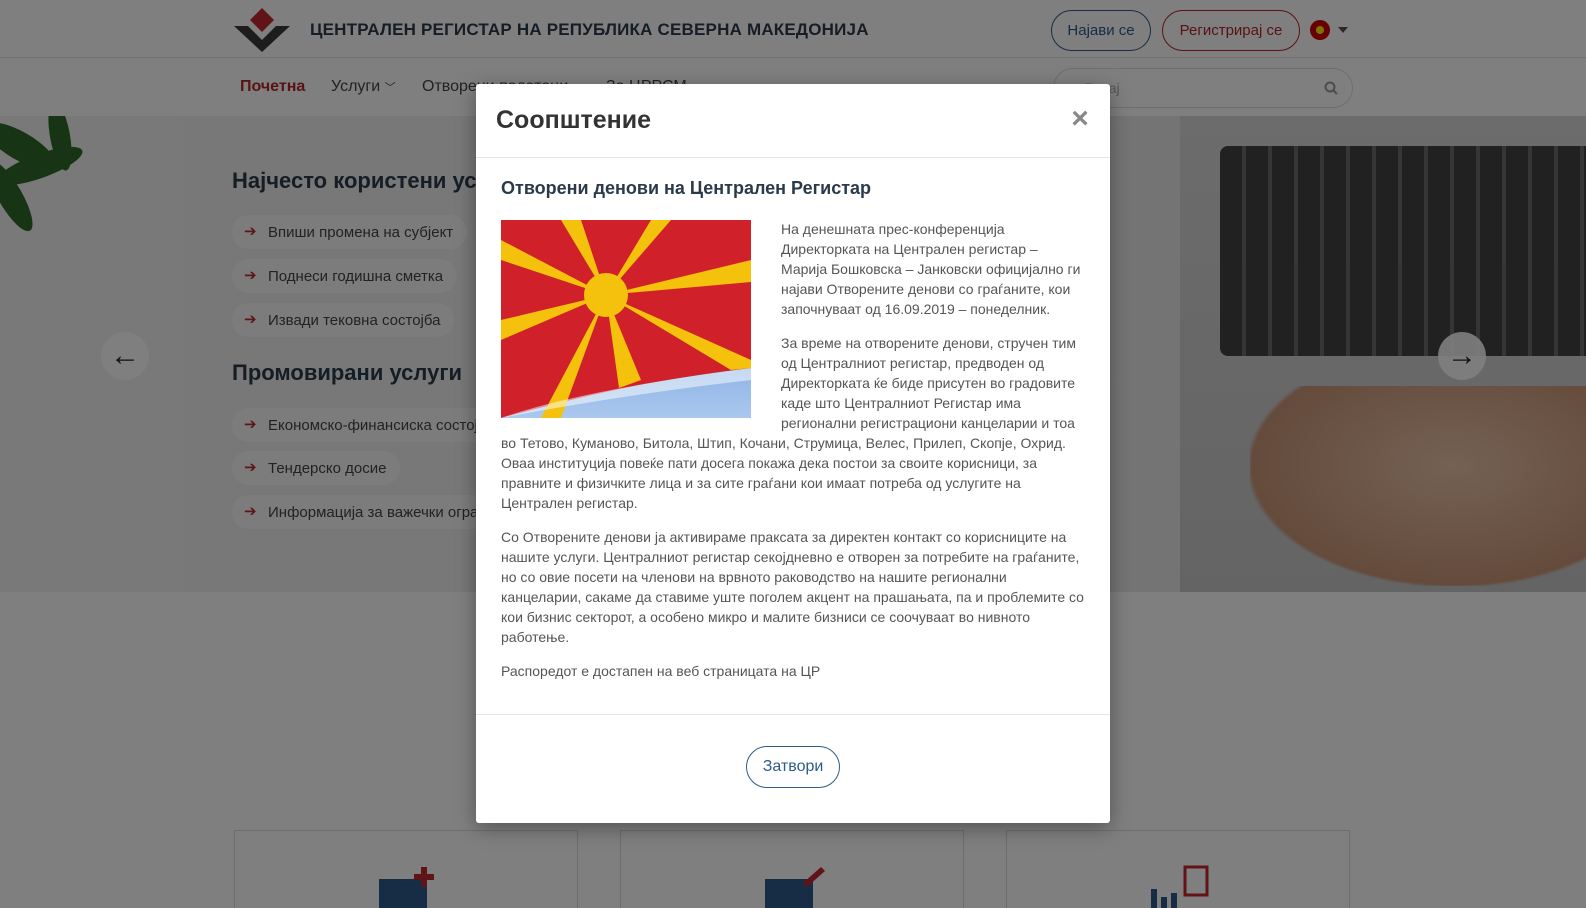 The width and height of the screenshot is (1586, 908). Describe the element at coordinates (574, 120) in the screenshot. I see `modal-title: Соопштение` at that location.